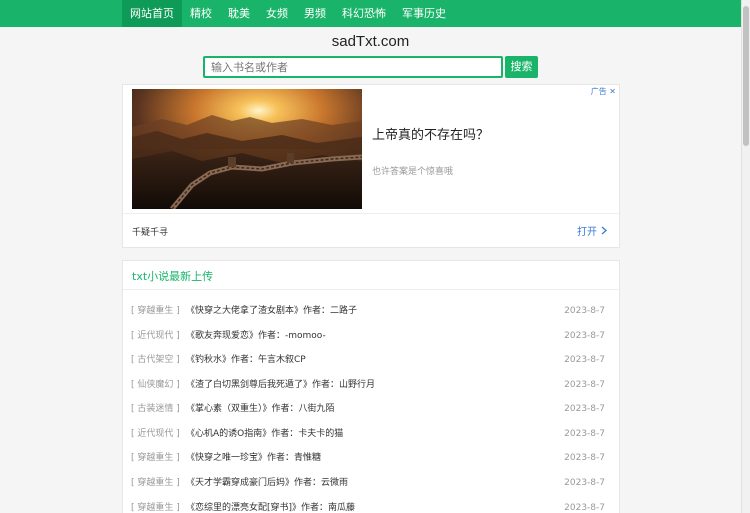  What do you see at coordinates (353, 67) in the screenshot?
I see `search-input` at bounding box center [353, 67].